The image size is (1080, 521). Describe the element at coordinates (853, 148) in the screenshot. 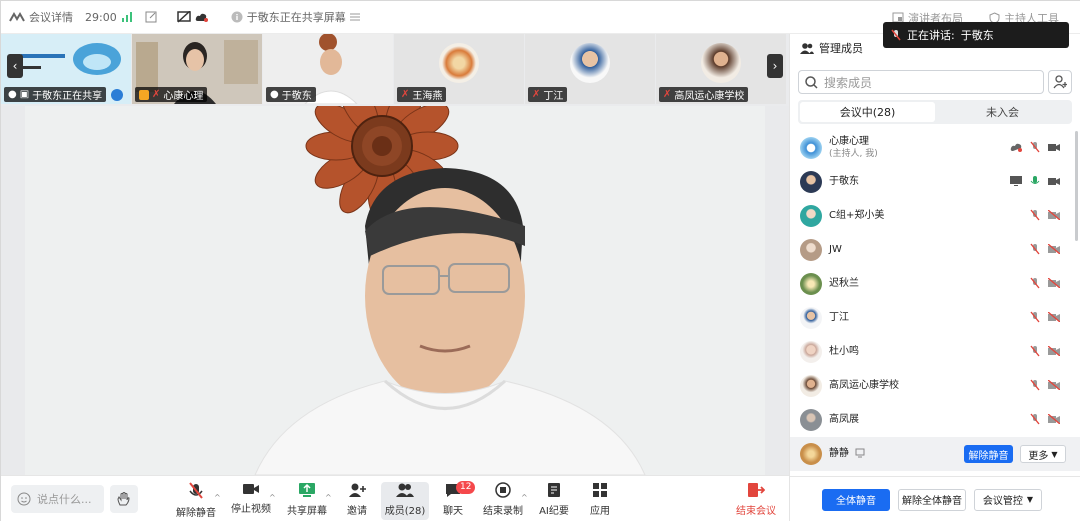

I see `member-name-block: 心康心理 (主持人, 我)` at that location.